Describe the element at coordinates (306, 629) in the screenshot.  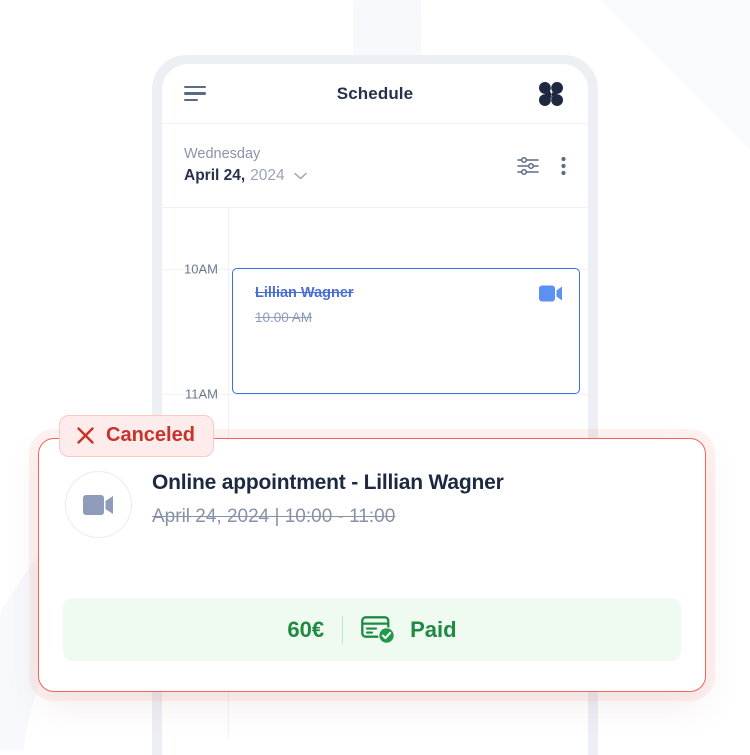
I see `price-amount: 60€` at that location.